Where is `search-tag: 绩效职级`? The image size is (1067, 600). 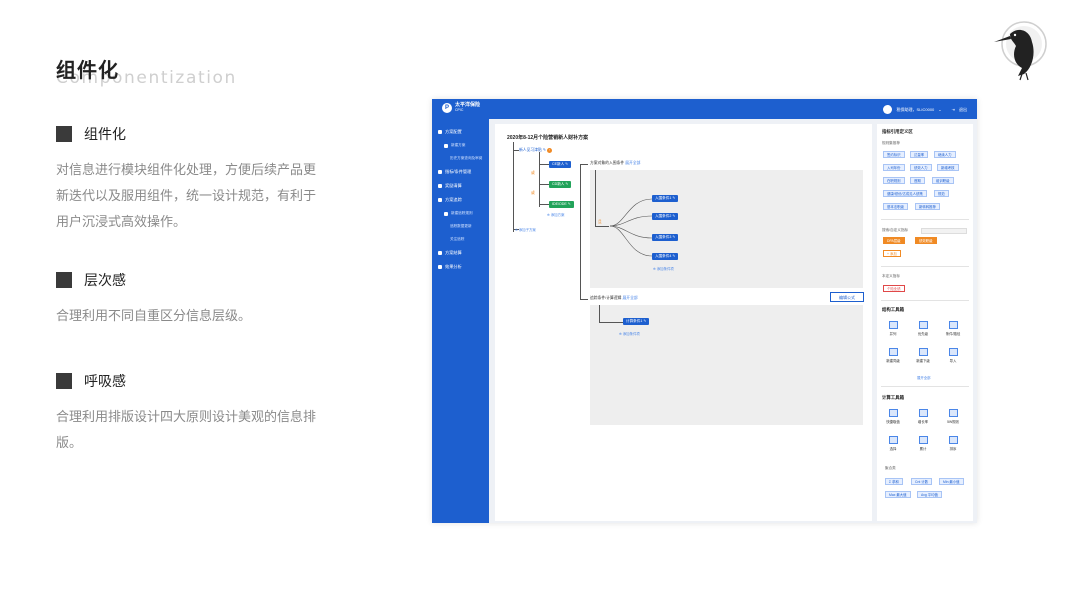
search-tag: 绩效职级 is located at coordinates (926, 240).